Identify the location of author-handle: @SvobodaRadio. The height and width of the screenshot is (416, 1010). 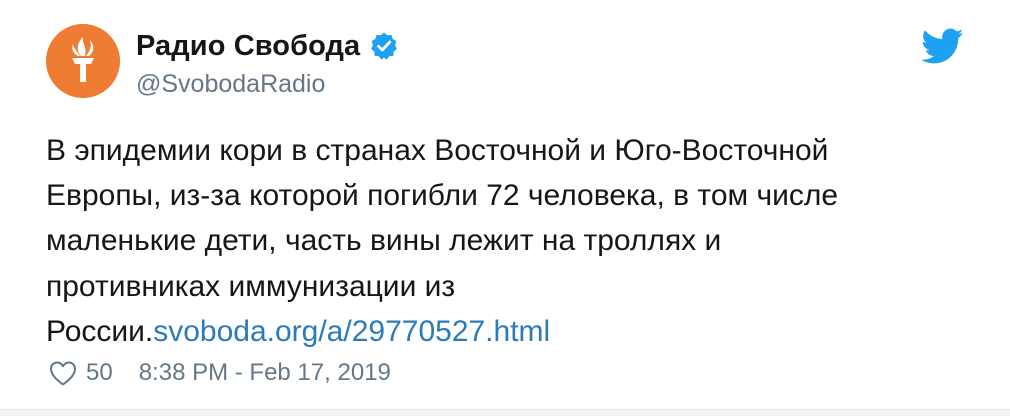
(230, 84).